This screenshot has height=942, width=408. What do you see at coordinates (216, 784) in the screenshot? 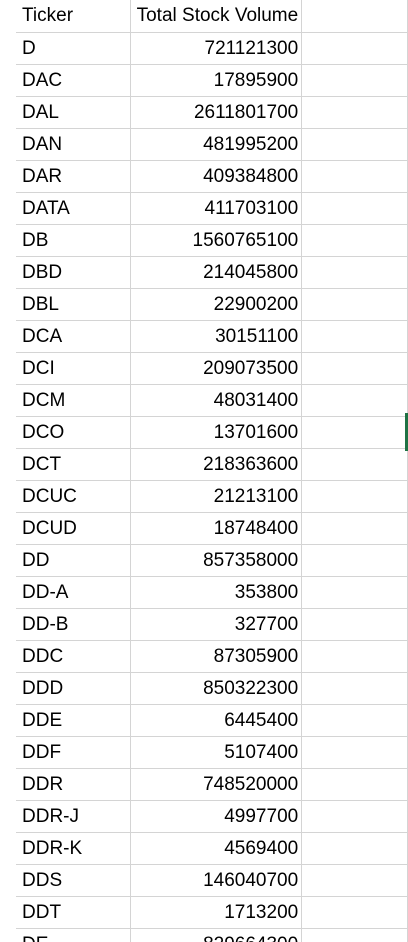
I see `volume-cell: 748520000` at bounding box center [216, 784].